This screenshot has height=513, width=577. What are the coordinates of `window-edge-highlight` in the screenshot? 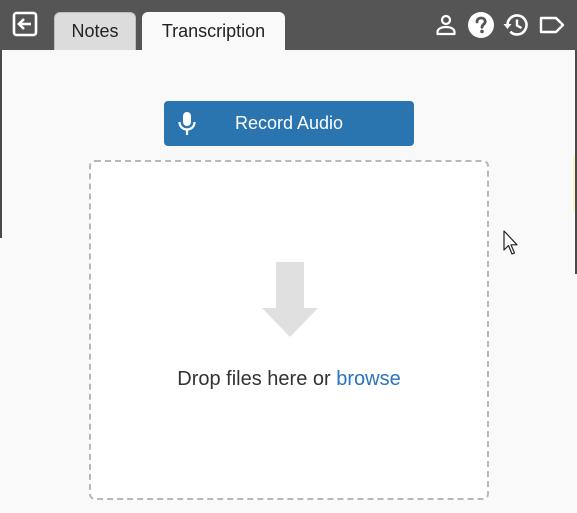 It's located at (574, 183).